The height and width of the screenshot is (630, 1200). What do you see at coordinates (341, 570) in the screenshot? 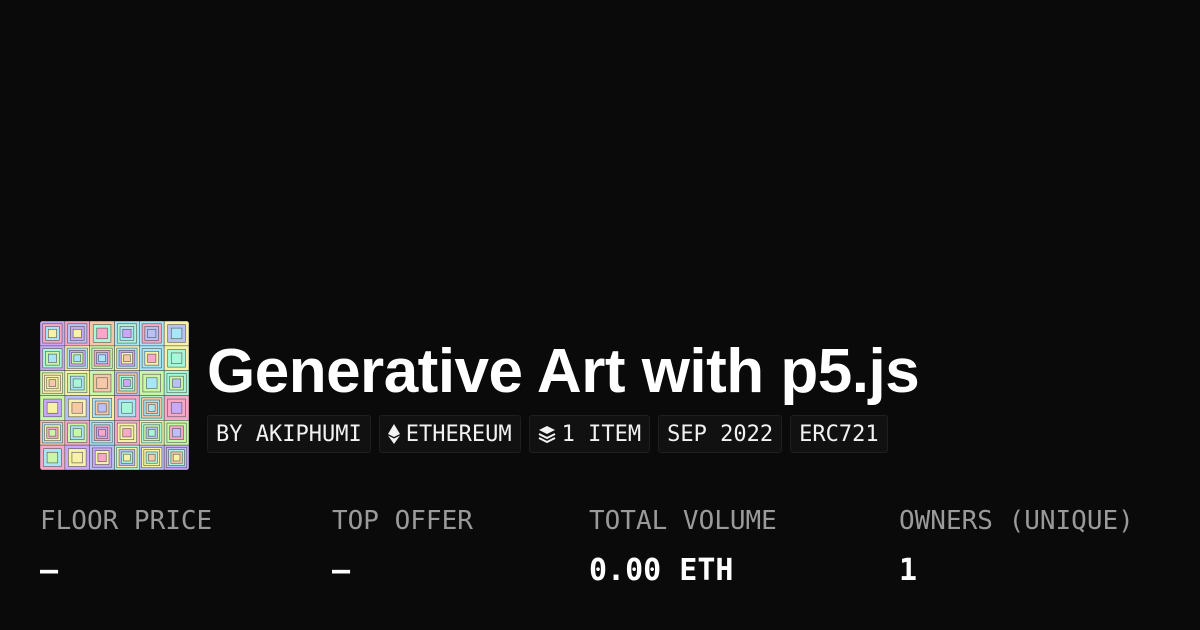
I see `top-offer-value: —` at bounding box center [341, 570].